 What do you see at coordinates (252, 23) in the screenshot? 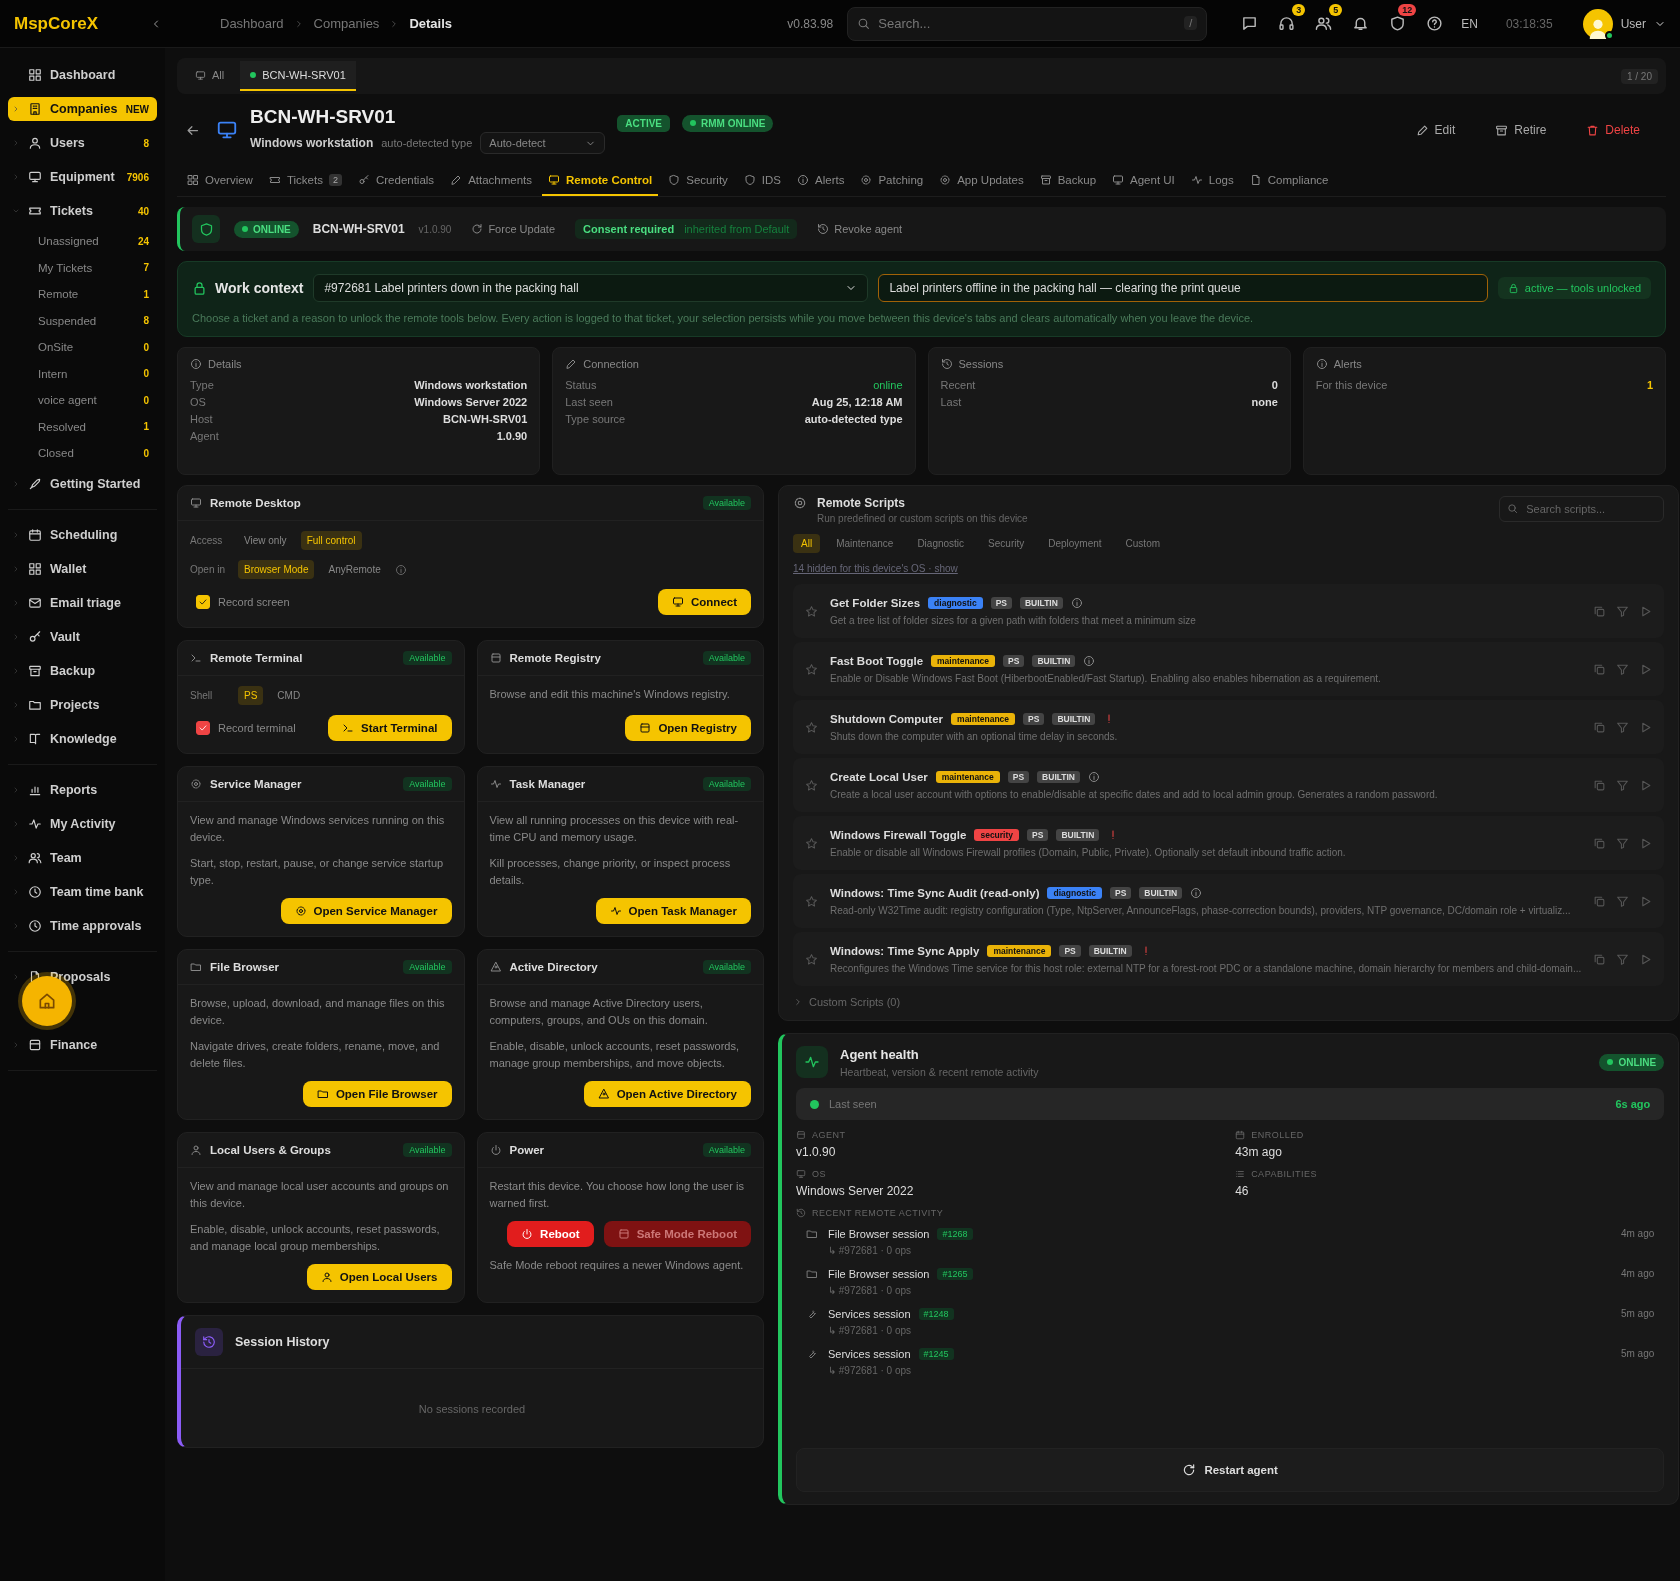
I see `breadcrumb: Dashboard` at bounding box center [252, 23].